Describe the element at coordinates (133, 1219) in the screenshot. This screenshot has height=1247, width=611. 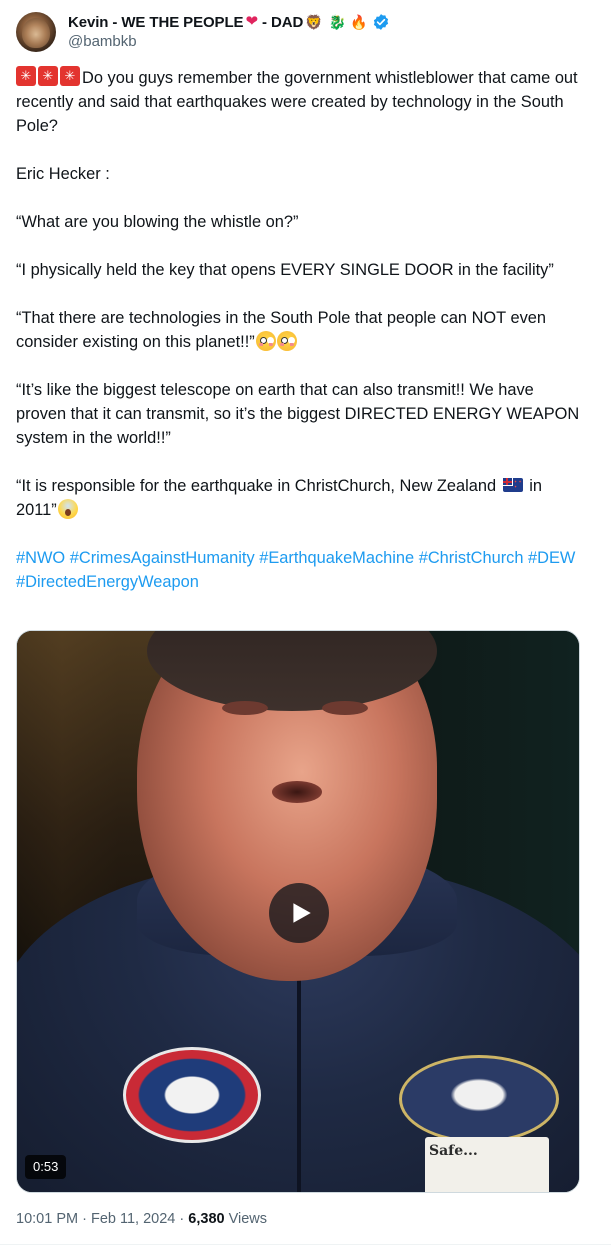
I see `post-date: Feb 11, 2024` at that location.